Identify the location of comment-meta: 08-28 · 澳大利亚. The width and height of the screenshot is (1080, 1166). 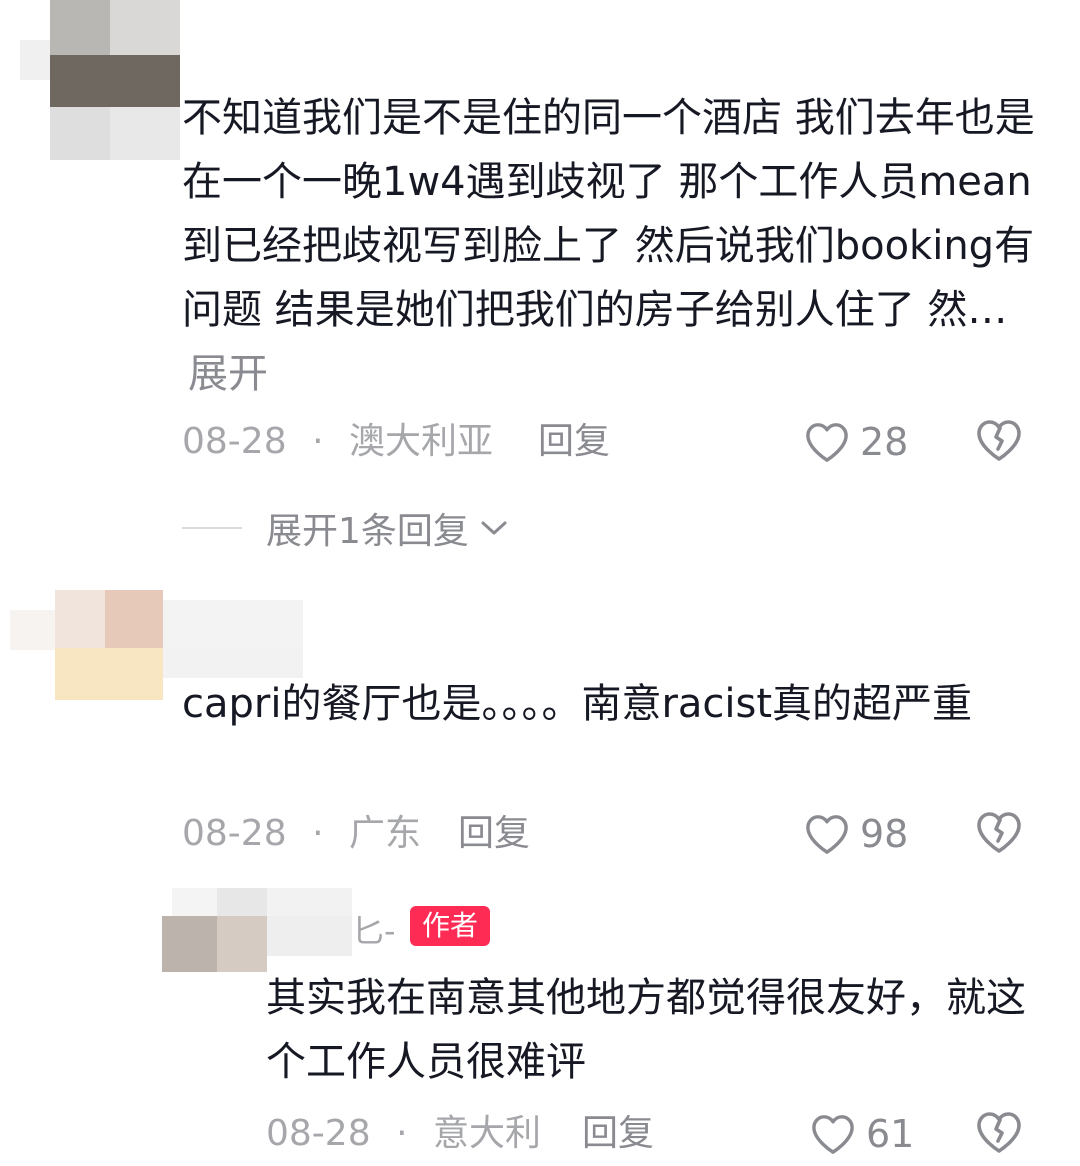
(337, 442).